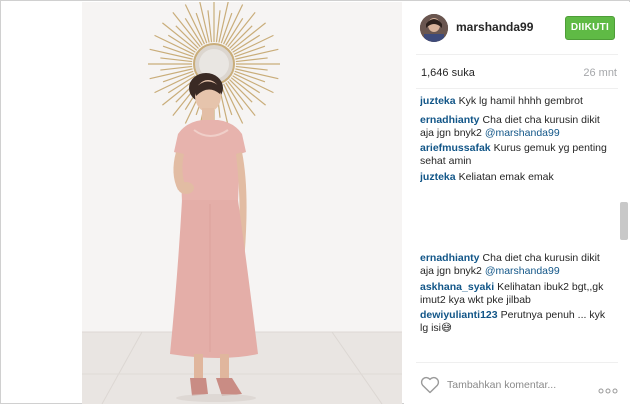 Image resolution: width=630 pixels, height=404 pixels. Describe the element at coordinates (624, 221) in the screenshot. I see `comments-scrollbar` at that location.